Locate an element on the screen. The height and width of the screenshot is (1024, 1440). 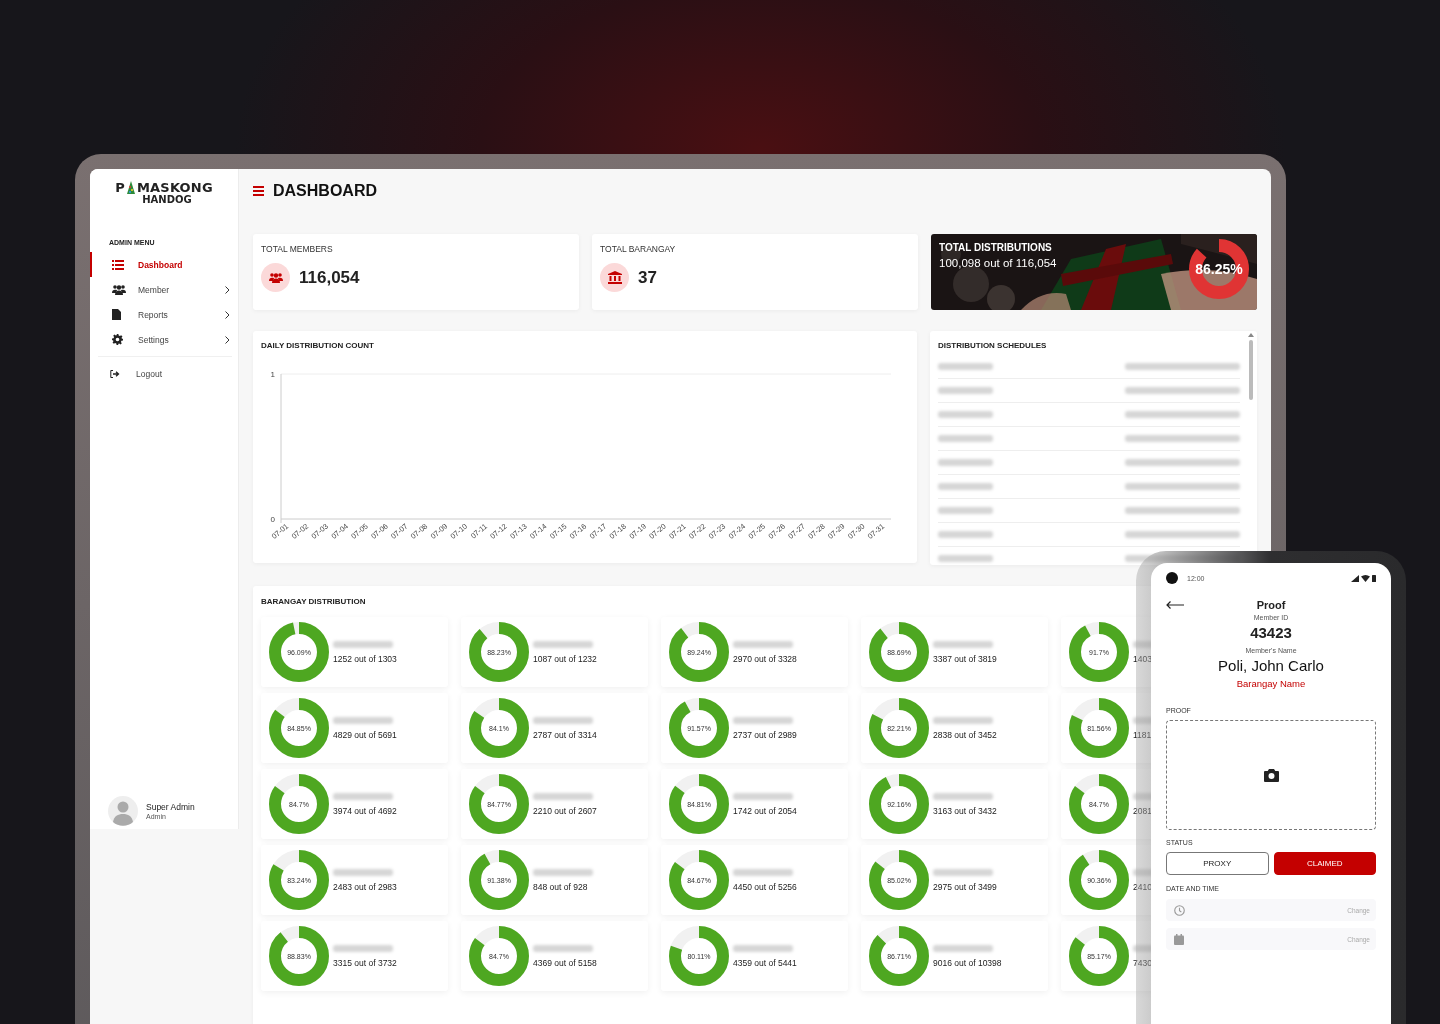
card-title: BARANGAY DISTRIBUTION is located at coordinates (313, 601).